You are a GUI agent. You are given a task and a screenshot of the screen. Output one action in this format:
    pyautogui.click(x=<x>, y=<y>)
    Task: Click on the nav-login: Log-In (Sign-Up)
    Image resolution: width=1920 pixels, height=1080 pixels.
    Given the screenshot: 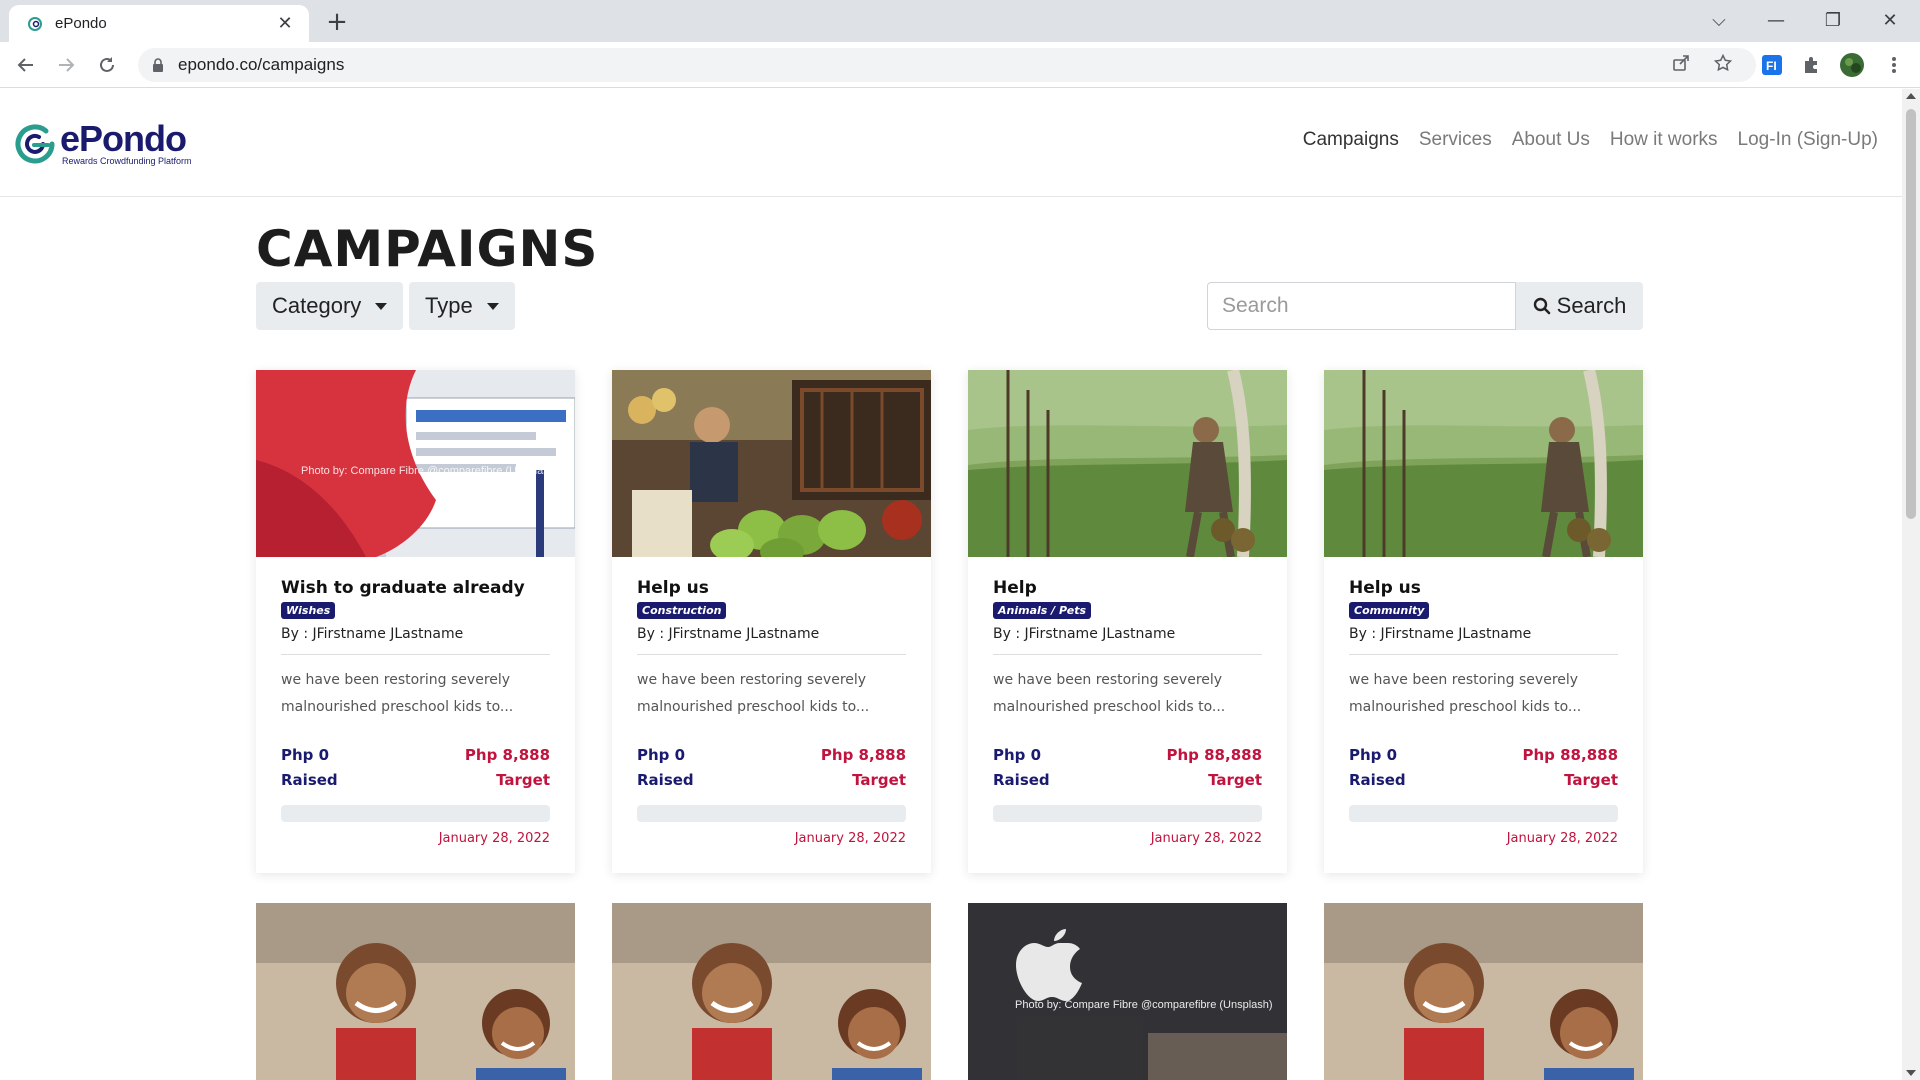 What is the action you would take?
    pyautogui.click(x=1808, y=140)
    